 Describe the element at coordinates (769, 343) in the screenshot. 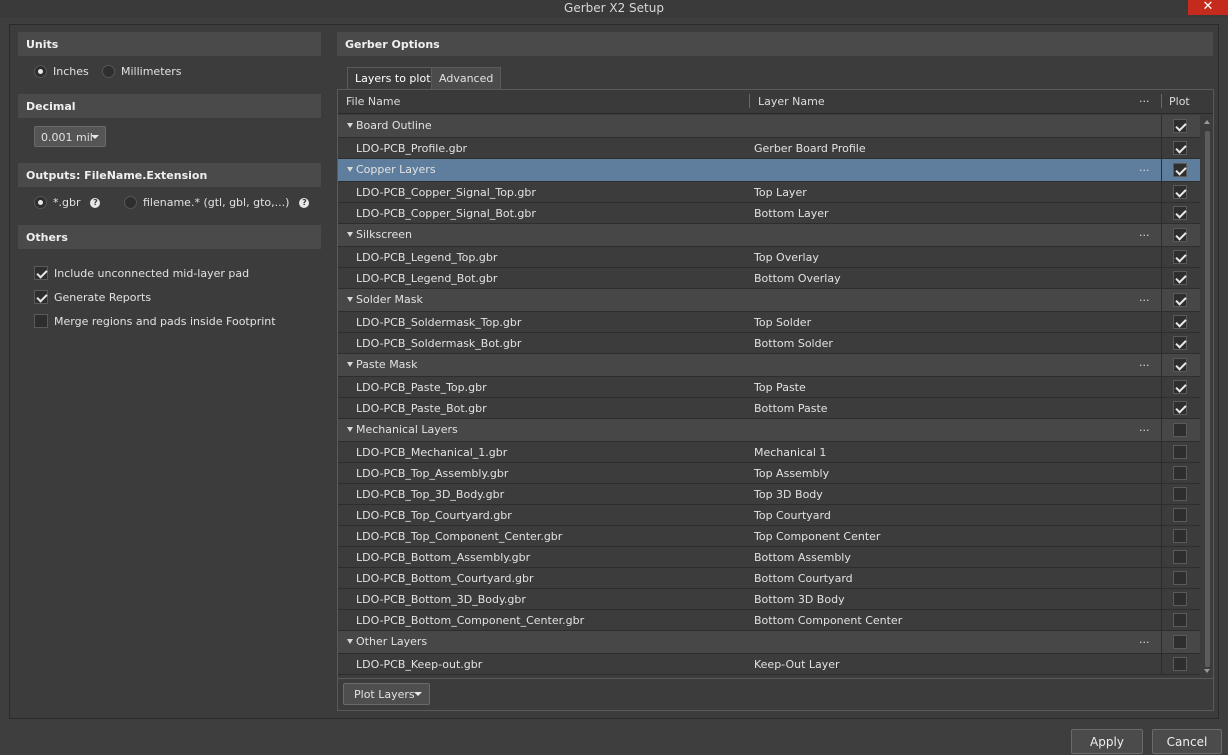

I see `layer-row: LDO-PCB_Soldermask_Bot.gbr Bottom Solder` at that location.